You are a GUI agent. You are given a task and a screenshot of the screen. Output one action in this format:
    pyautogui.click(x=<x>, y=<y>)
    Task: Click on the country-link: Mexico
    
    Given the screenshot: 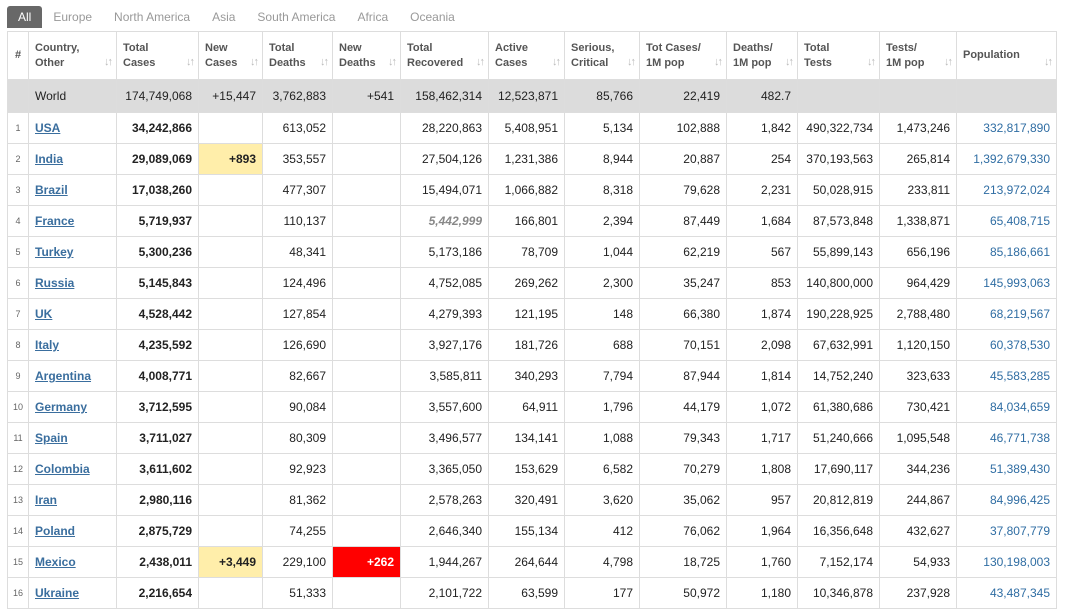 What is the action you would take?
    pyautogui.click(x=55, y=562)
    